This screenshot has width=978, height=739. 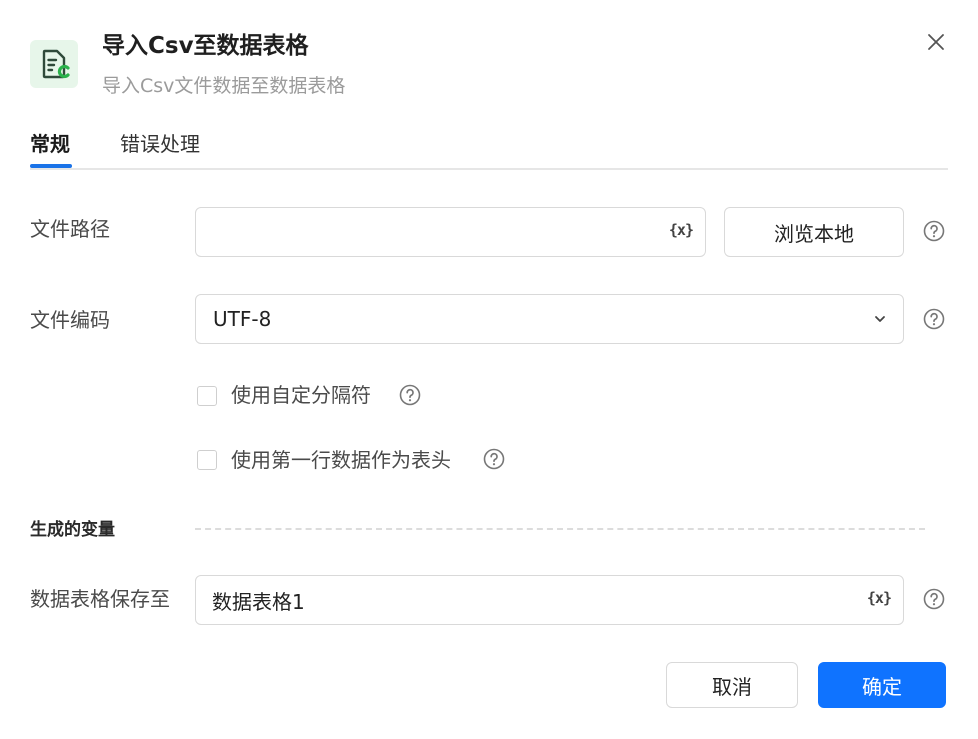 What do you see at coordinates (436, 232) in the screenshot?
I see `file-path-input` at bounding box center [436, 232].